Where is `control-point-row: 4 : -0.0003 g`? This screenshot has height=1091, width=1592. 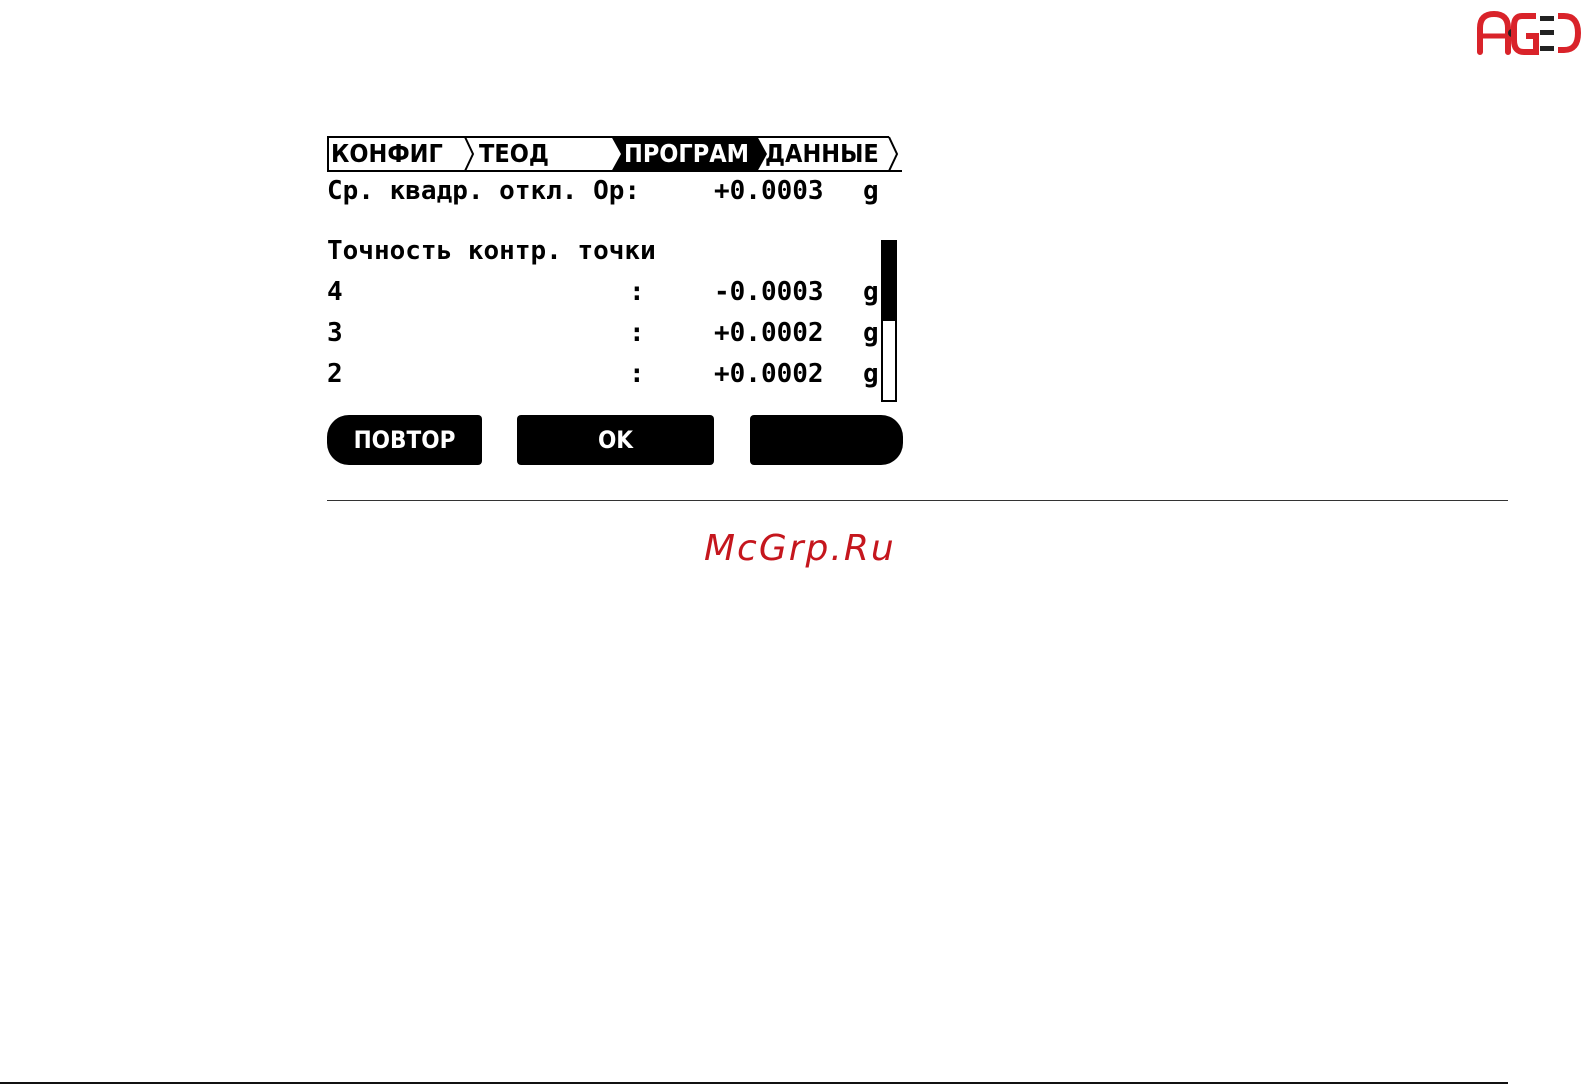 control-point-row: 4 : -0.0003 g is located at coordinates (605, 292).